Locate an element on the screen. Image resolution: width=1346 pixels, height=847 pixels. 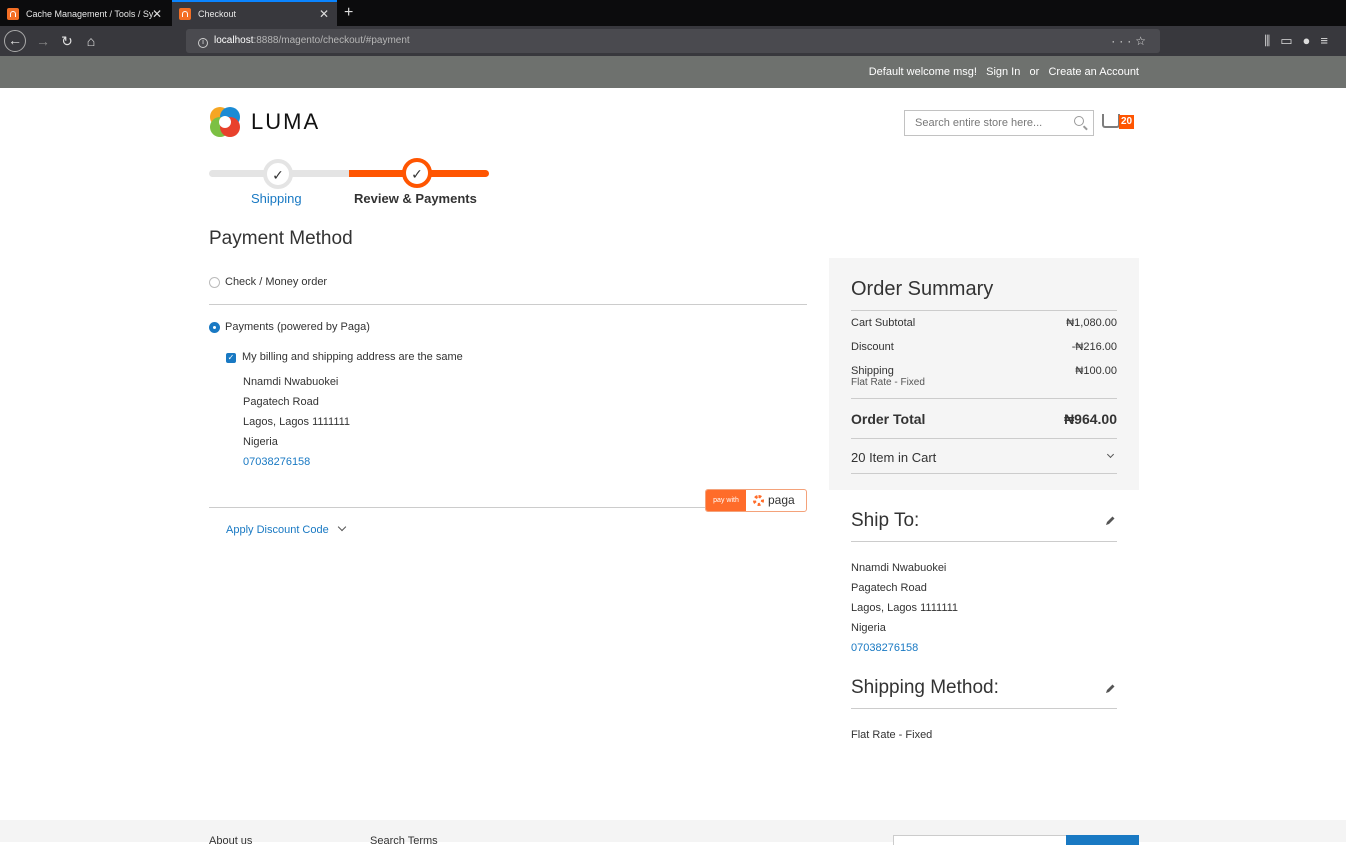
browser-tab-checkout: Checkout ✕ is located at coordinates (254, 13).